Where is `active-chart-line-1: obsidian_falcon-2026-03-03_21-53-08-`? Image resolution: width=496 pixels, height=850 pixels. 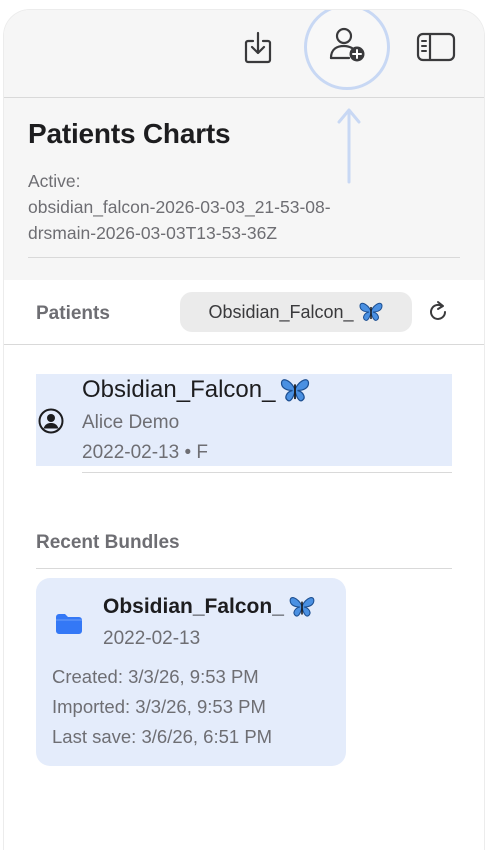 active-chart-line-1: obsidian_falcon-2026-03-03_21-53-08- is located at coordinates (179, 207).